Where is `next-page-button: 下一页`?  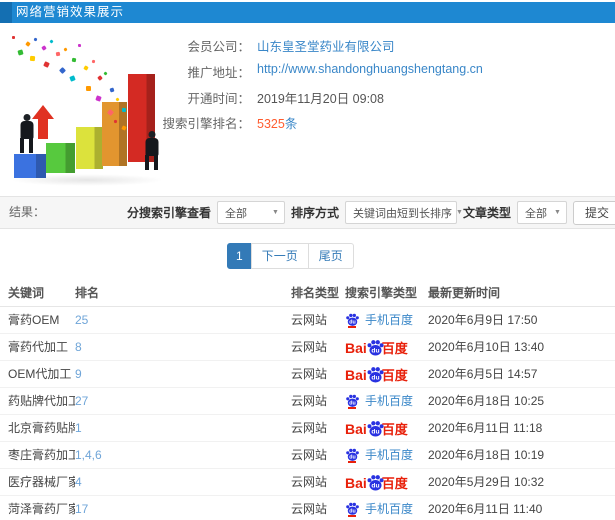 next-page-button: 下一页 is located at coordinates (279, 256).